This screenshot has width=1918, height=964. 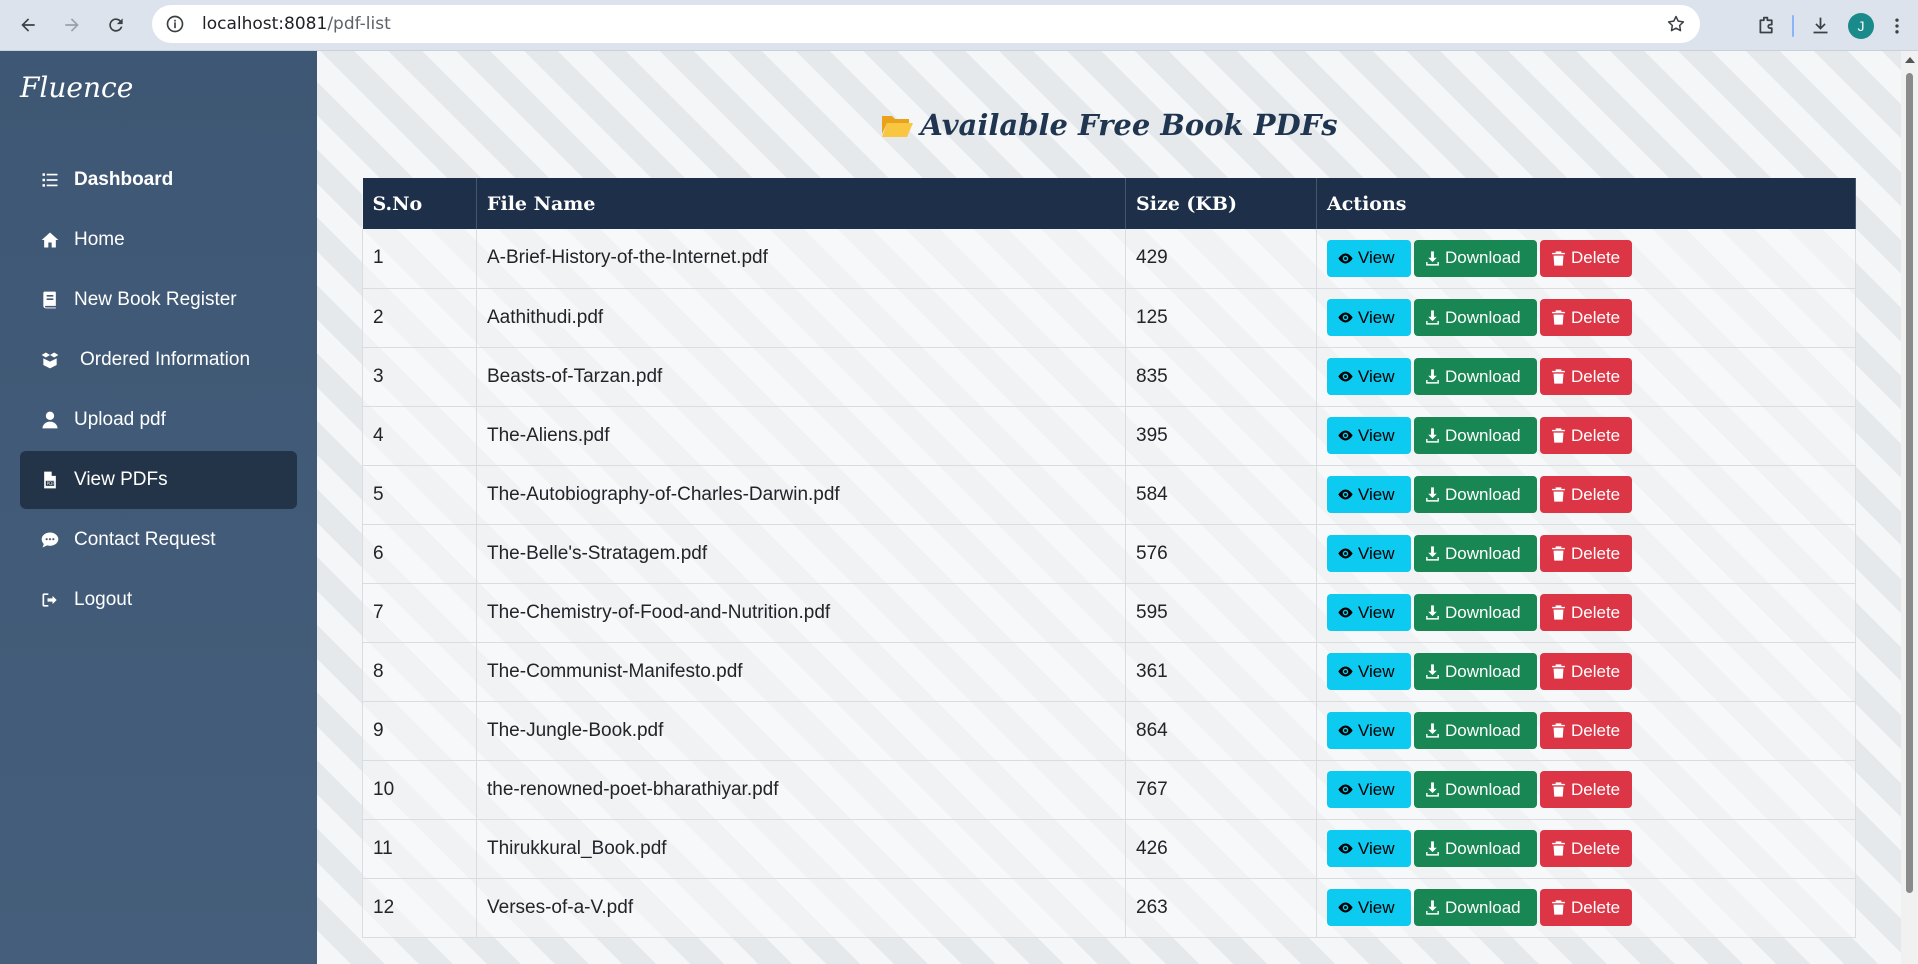 What do you see at coordinates (926, 24) in the screenshot?
I see `address-bar: localhost:8081/pdf-list` at bounding box center [926, 24].